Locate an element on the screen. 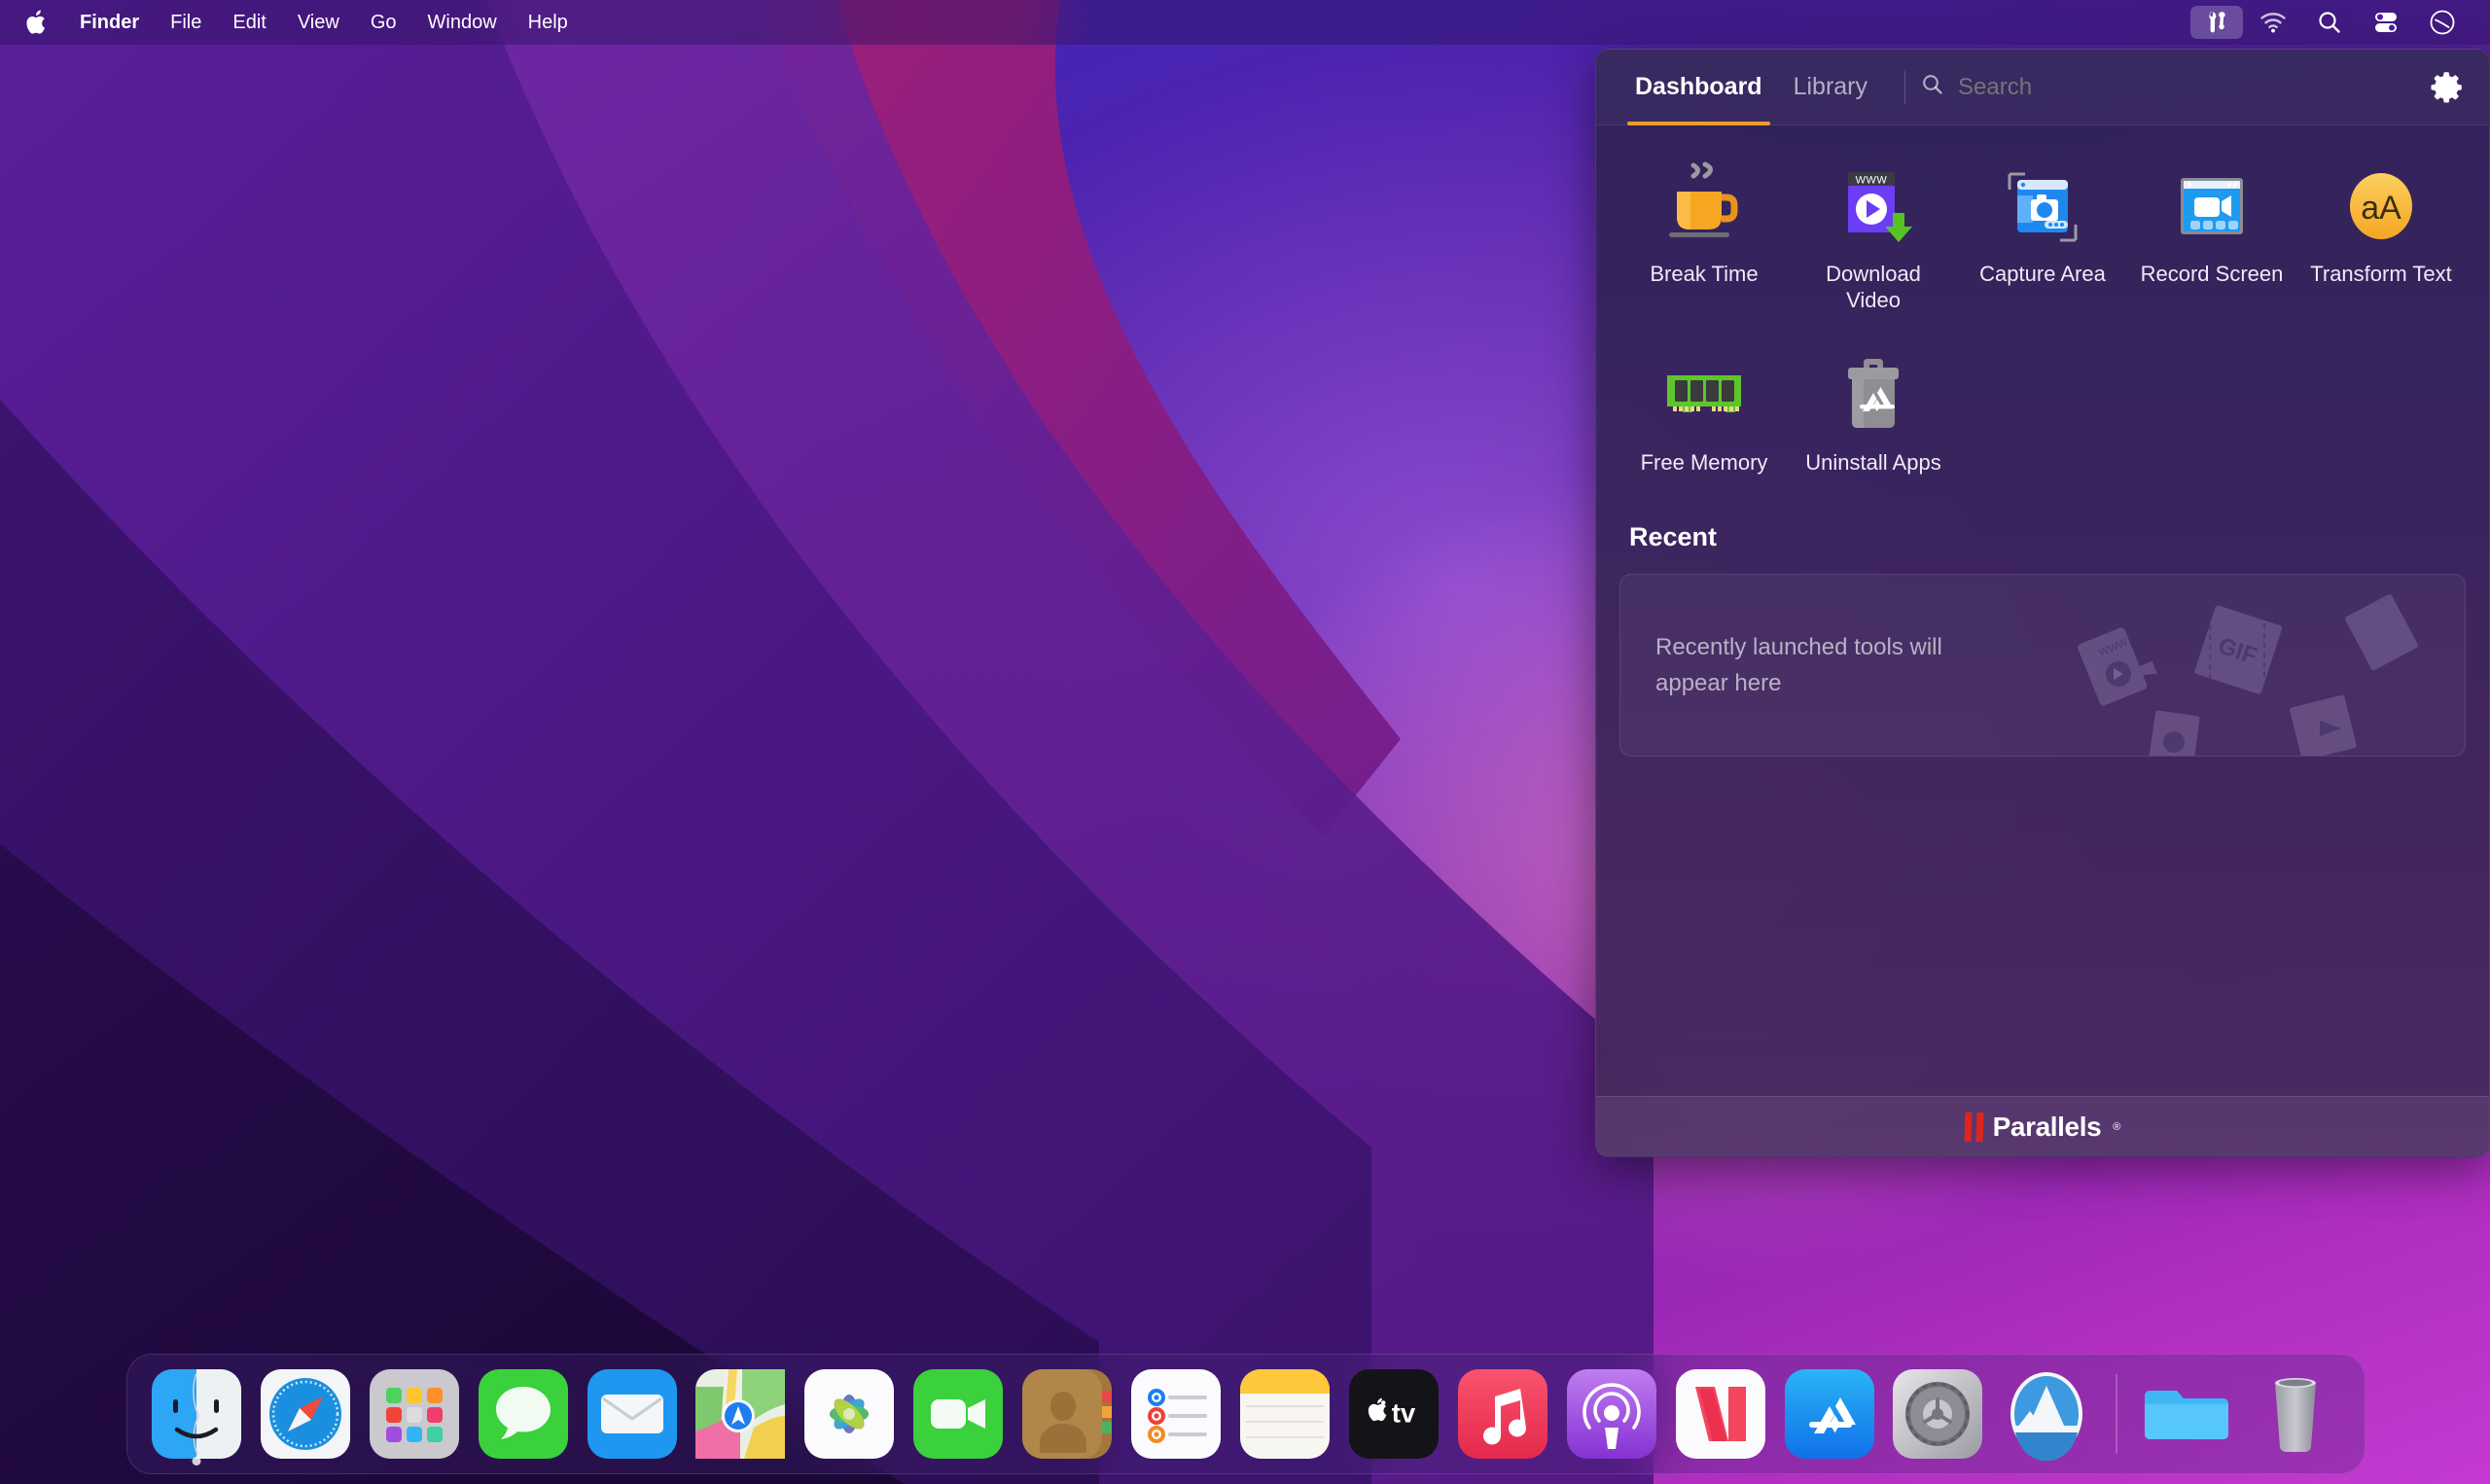 This screenshot has height=1484, width=2490. menu-bar-status-area is located at coordinates (2340, 23).